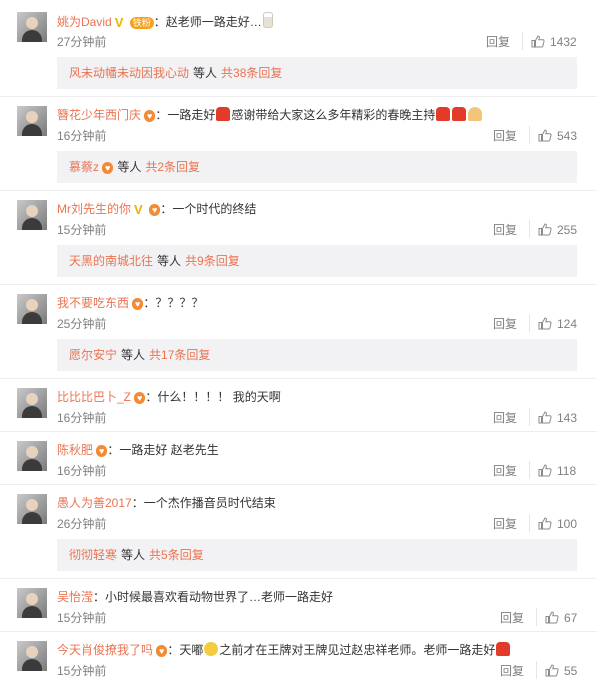  Describe the element at coordinates (94, 503) in the screenshot. I see `username-link: 愚人为善2017` at that location.